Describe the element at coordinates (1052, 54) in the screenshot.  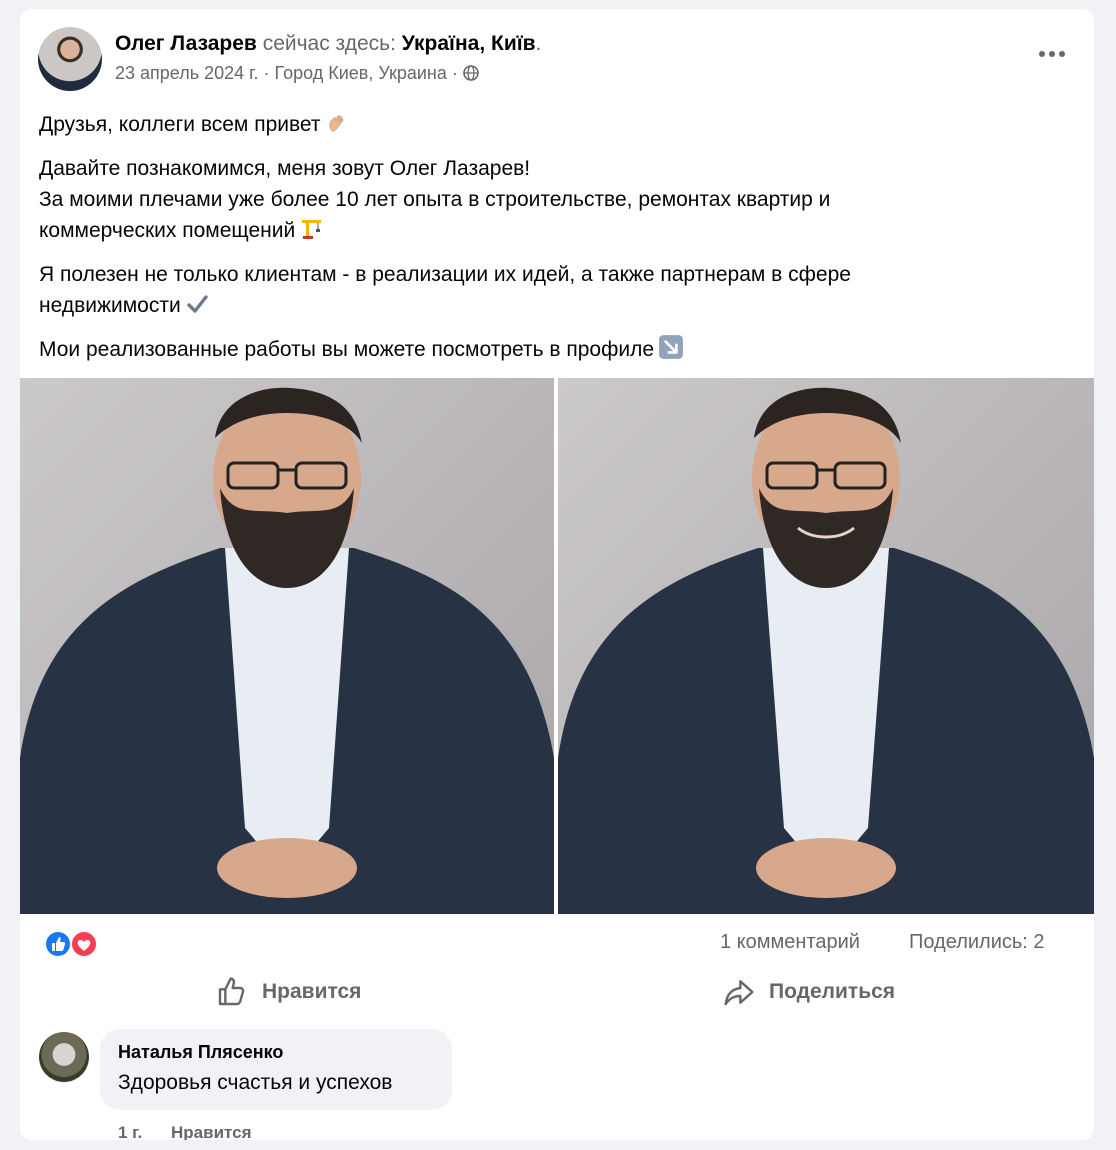
I see `more-options-icon` at that location.